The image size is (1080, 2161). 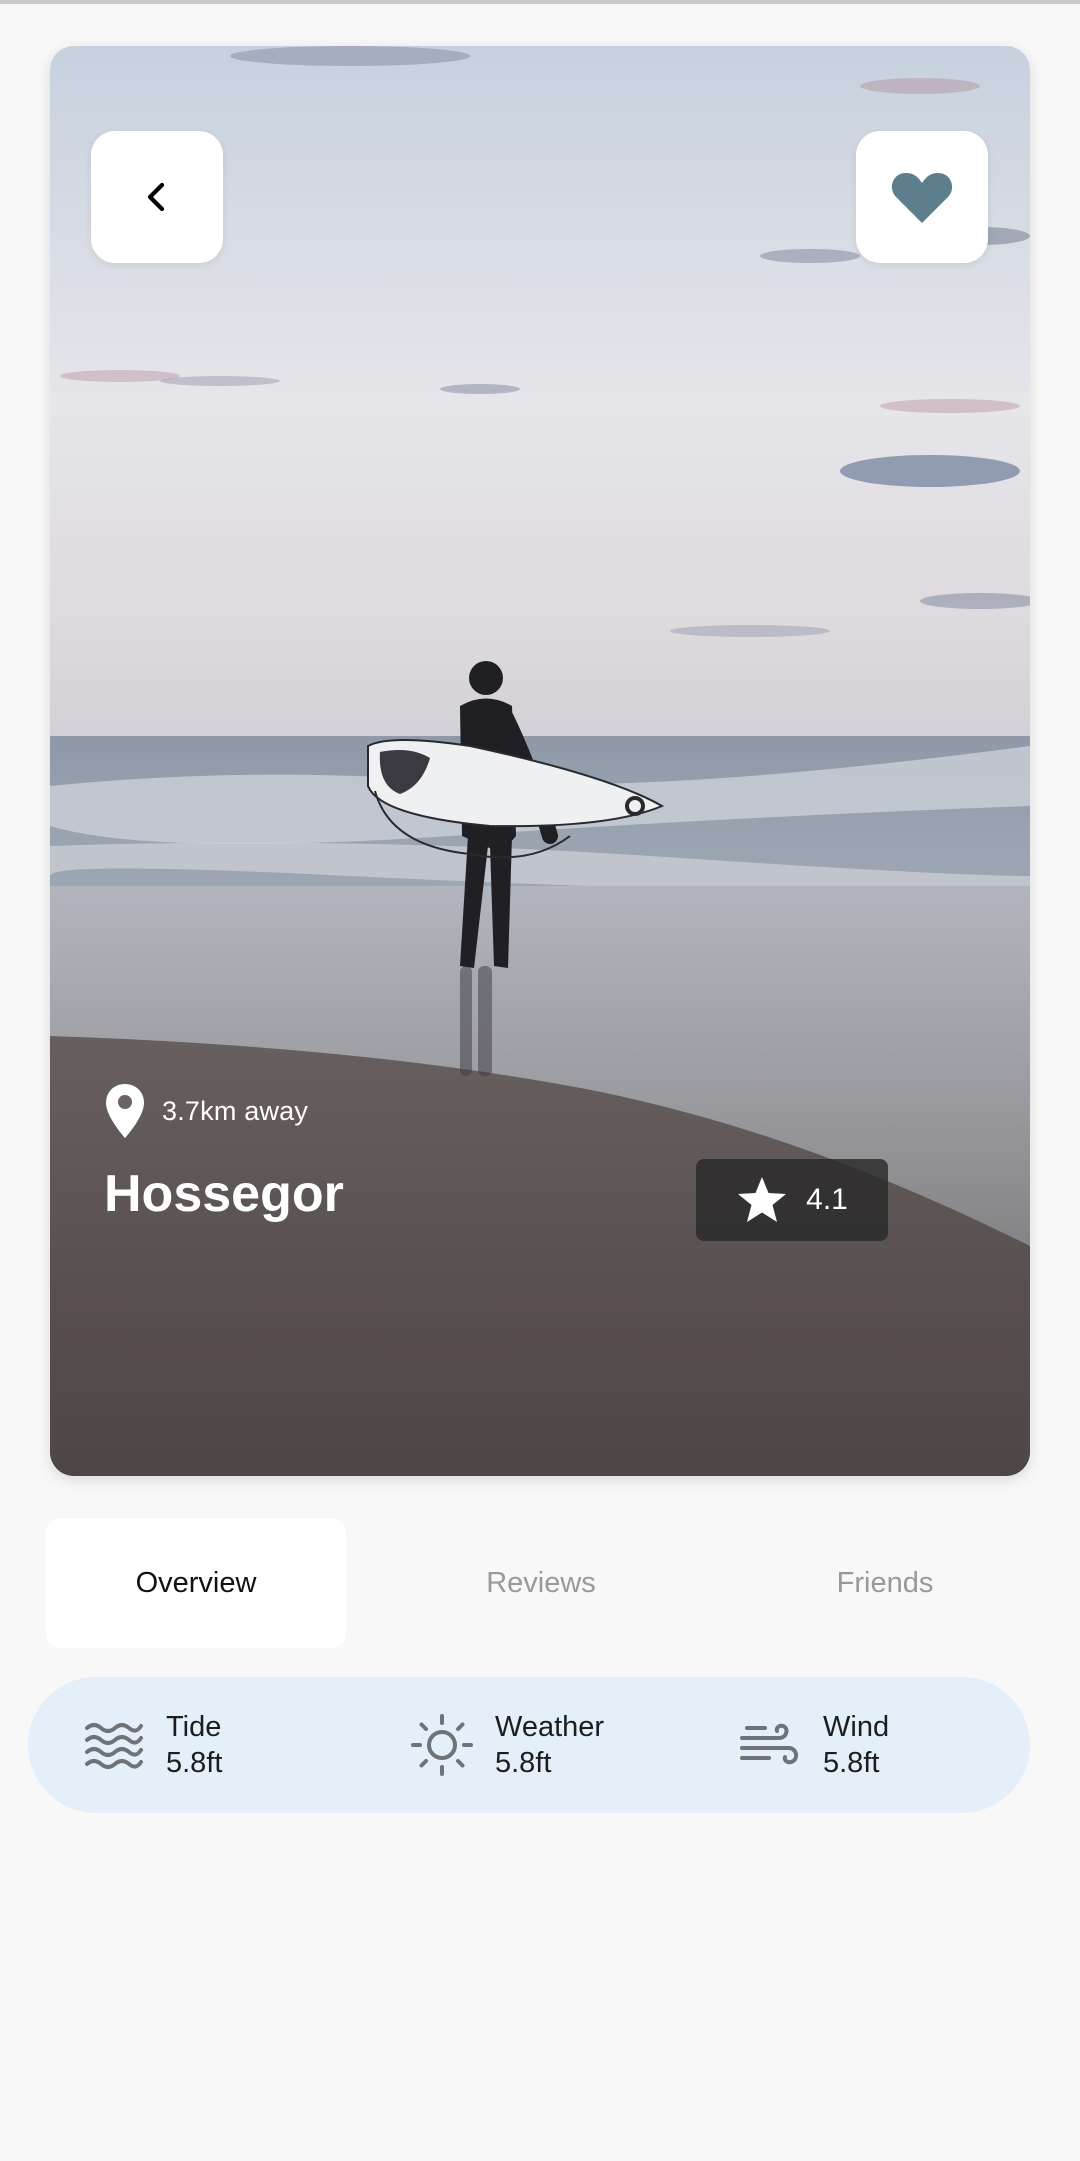 I want to click on tab-bar: Overview Reviews Friends, so click(x=546, y=1583).